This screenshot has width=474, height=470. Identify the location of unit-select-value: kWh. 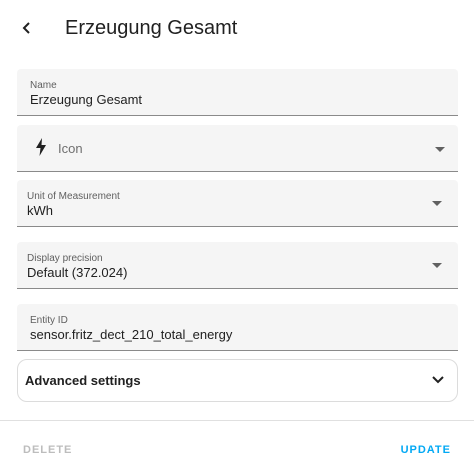
(40, 210).